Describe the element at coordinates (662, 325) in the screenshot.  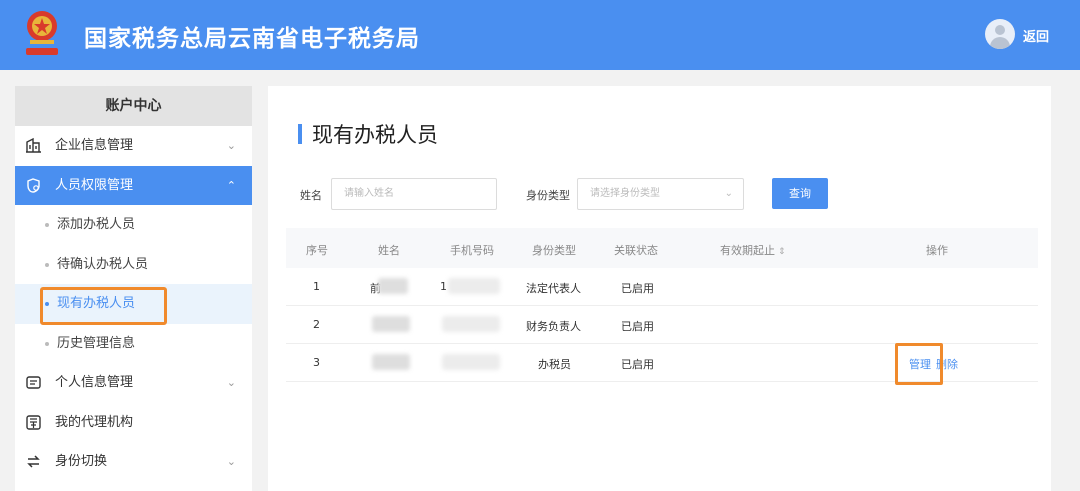
I see `table-row: 2 财务负责人 已启用` at that location.